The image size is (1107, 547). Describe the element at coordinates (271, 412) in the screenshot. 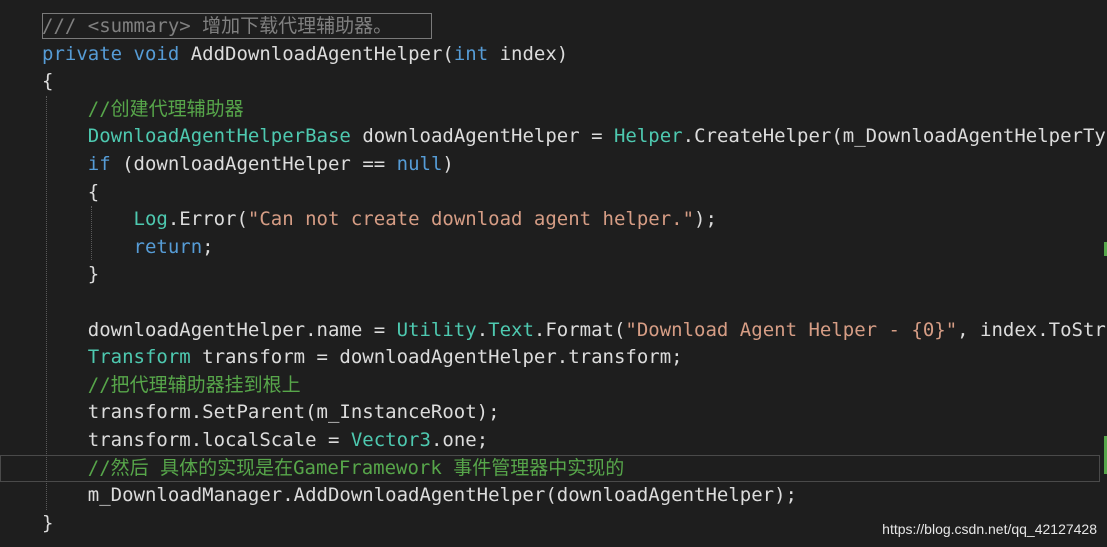

I see `code-token: transform.SetParent(m_InstanceRoot);` at that location.